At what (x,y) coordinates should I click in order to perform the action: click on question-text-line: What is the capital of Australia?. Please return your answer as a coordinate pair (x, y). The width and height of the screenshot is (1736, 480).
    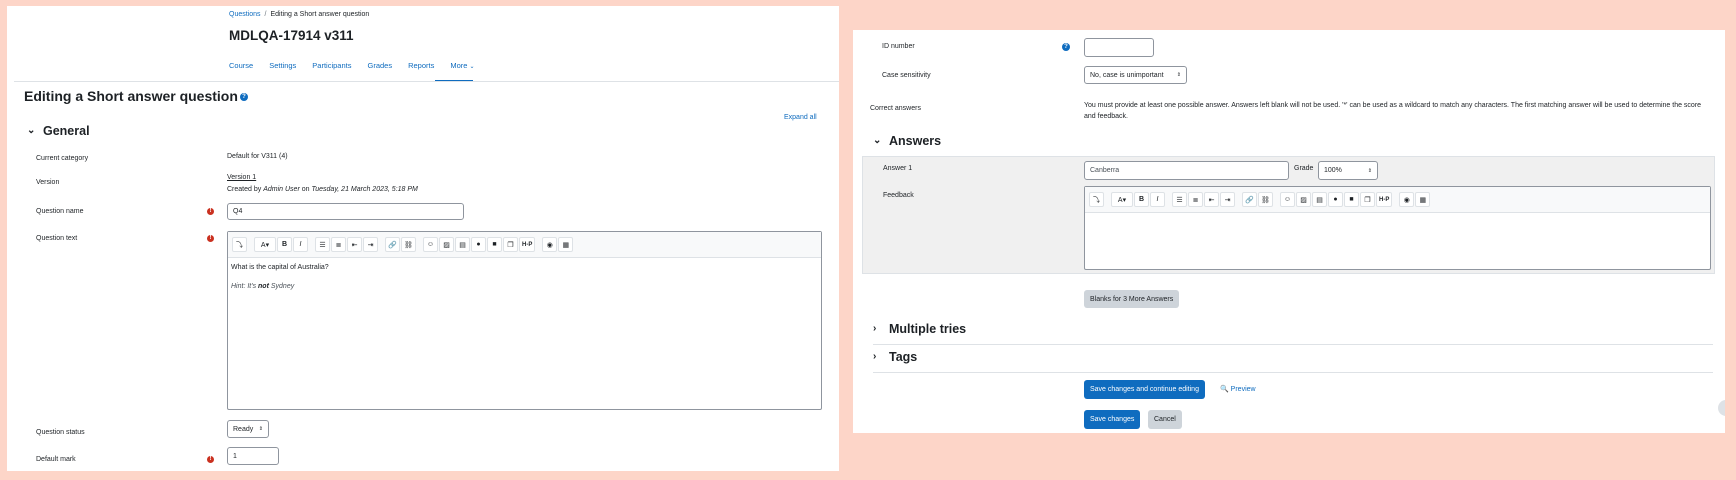
    Looking at the image, I should click on (280, 267).